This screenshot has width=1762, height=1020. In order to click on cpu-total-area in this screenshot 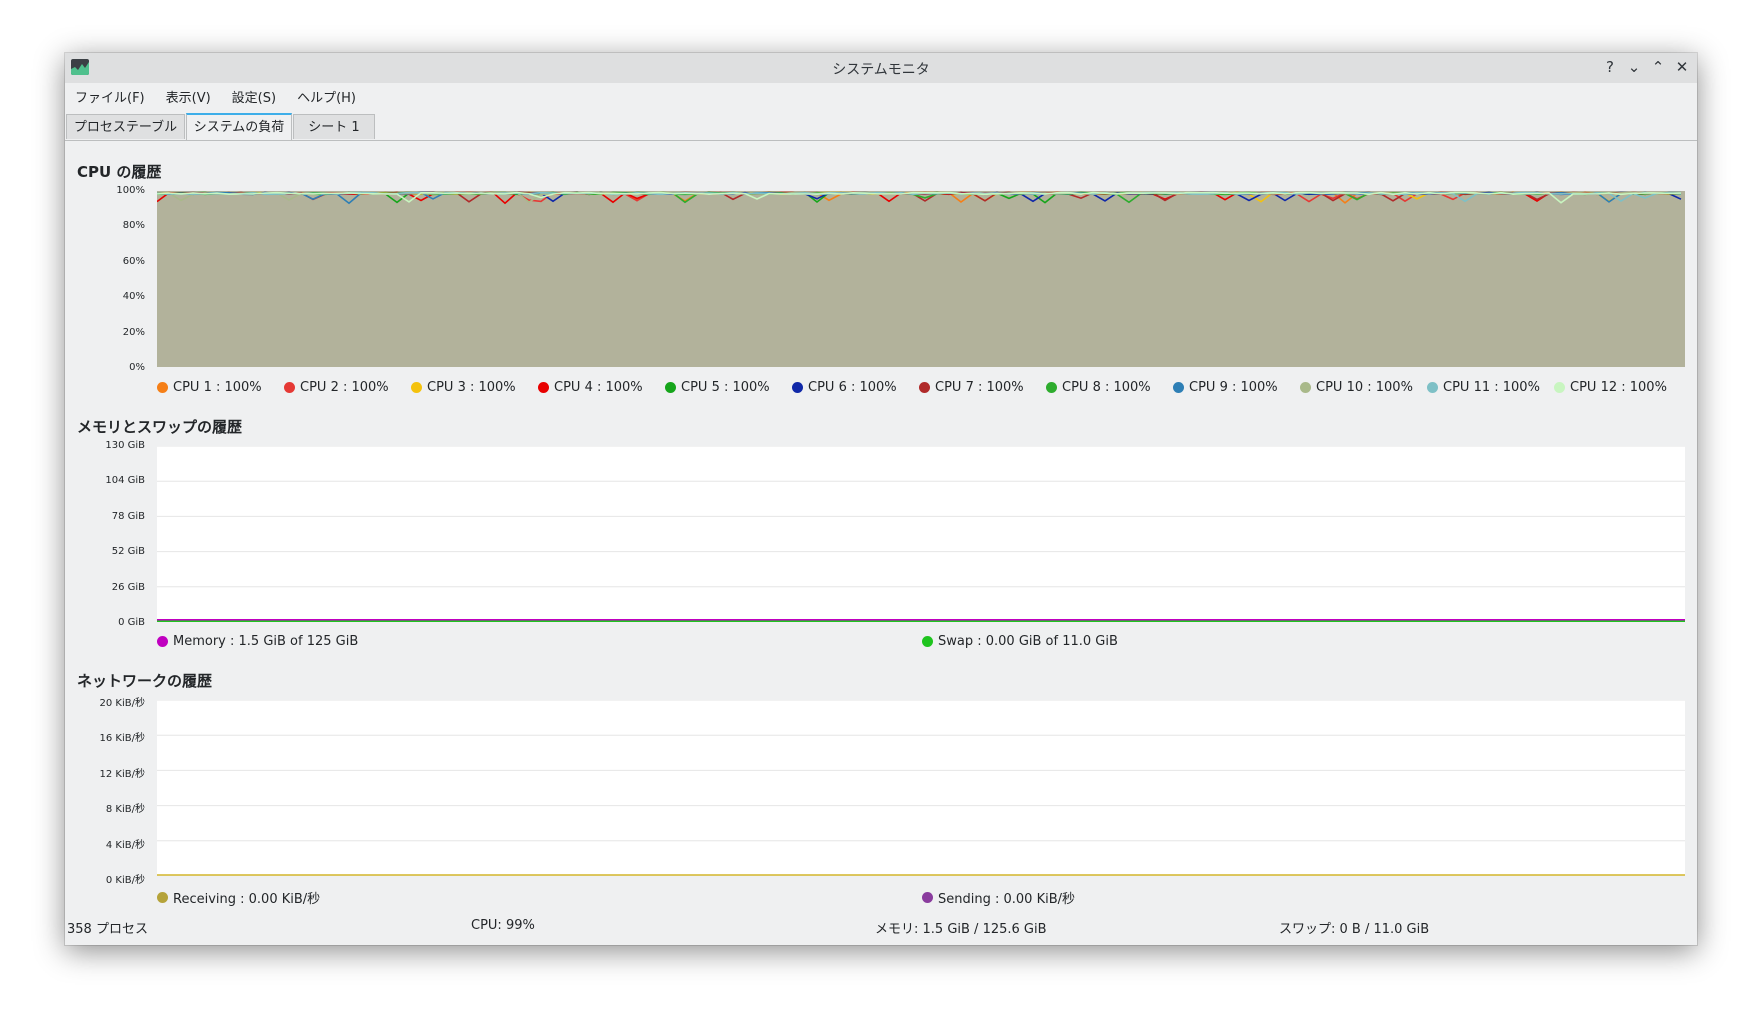, I will do `click(921, 279)`.